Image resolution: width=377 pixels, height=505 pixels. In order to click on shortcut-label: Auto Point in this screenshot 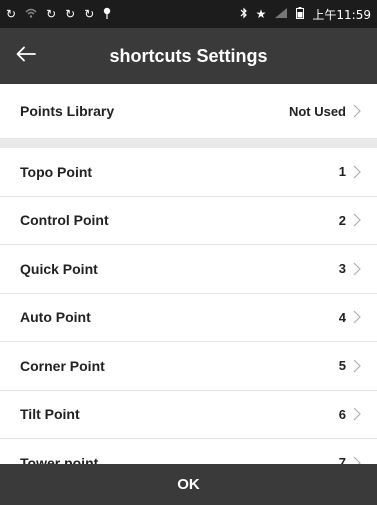, I will do `click(55, 317)`.